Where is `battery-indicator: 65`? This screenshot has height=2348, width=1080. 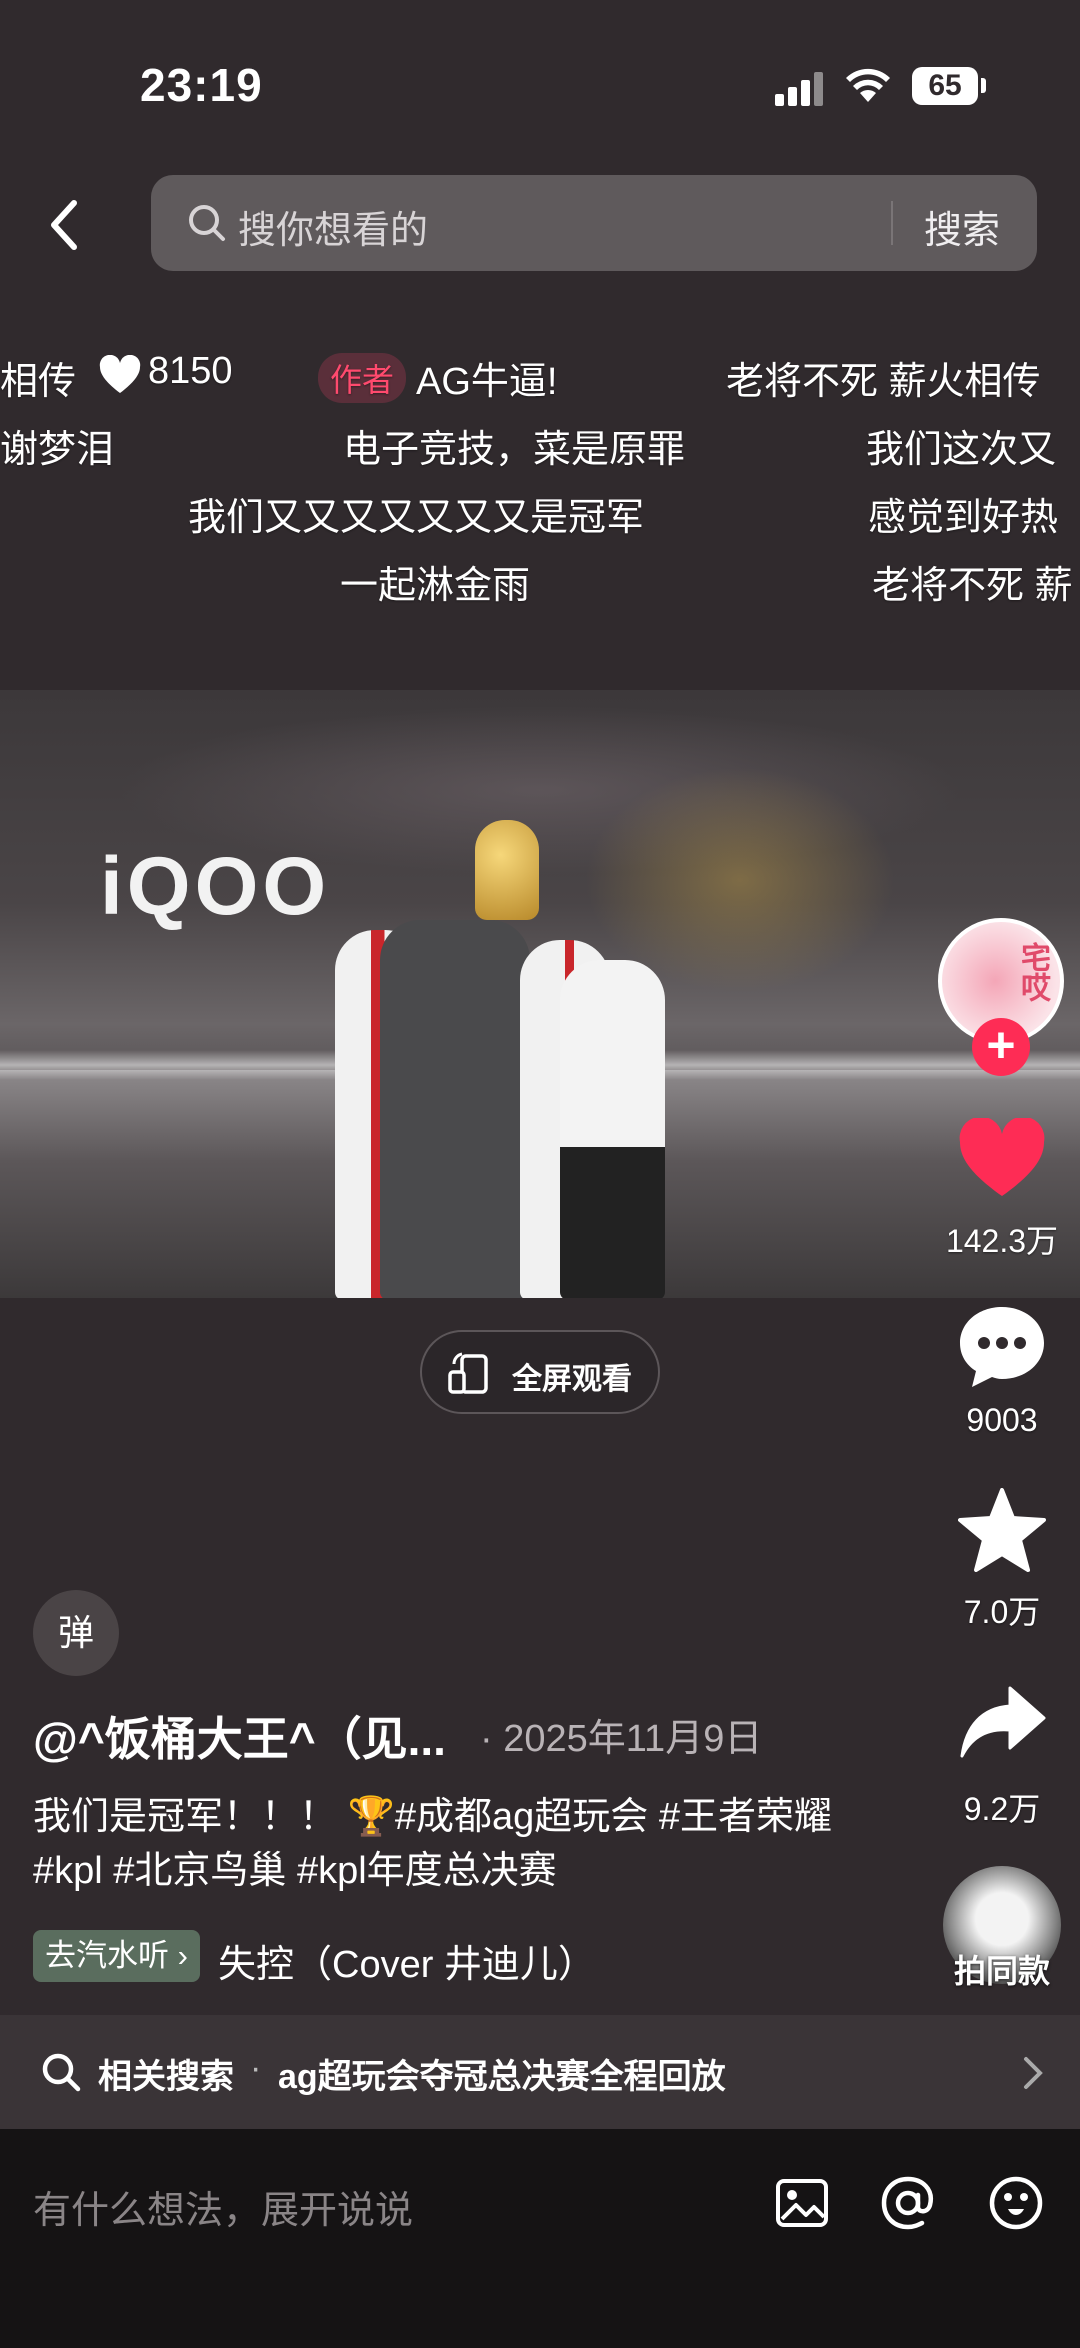
battery-indicator: 65 is located at coordinates (945, 86).